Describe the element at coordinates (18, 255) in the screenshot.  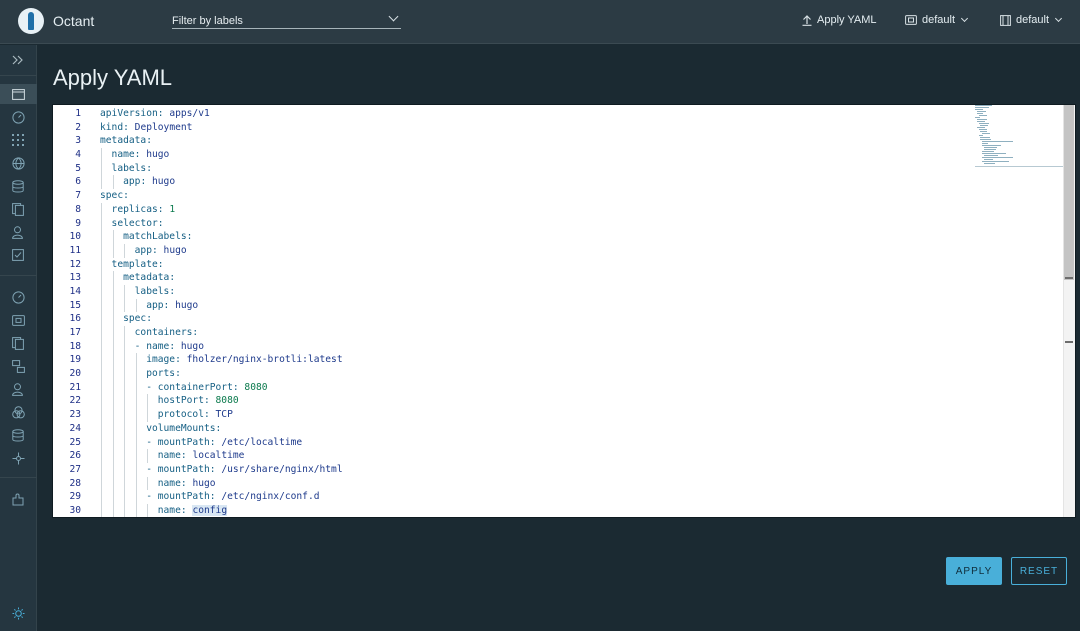
I see `events-icon` at that location.